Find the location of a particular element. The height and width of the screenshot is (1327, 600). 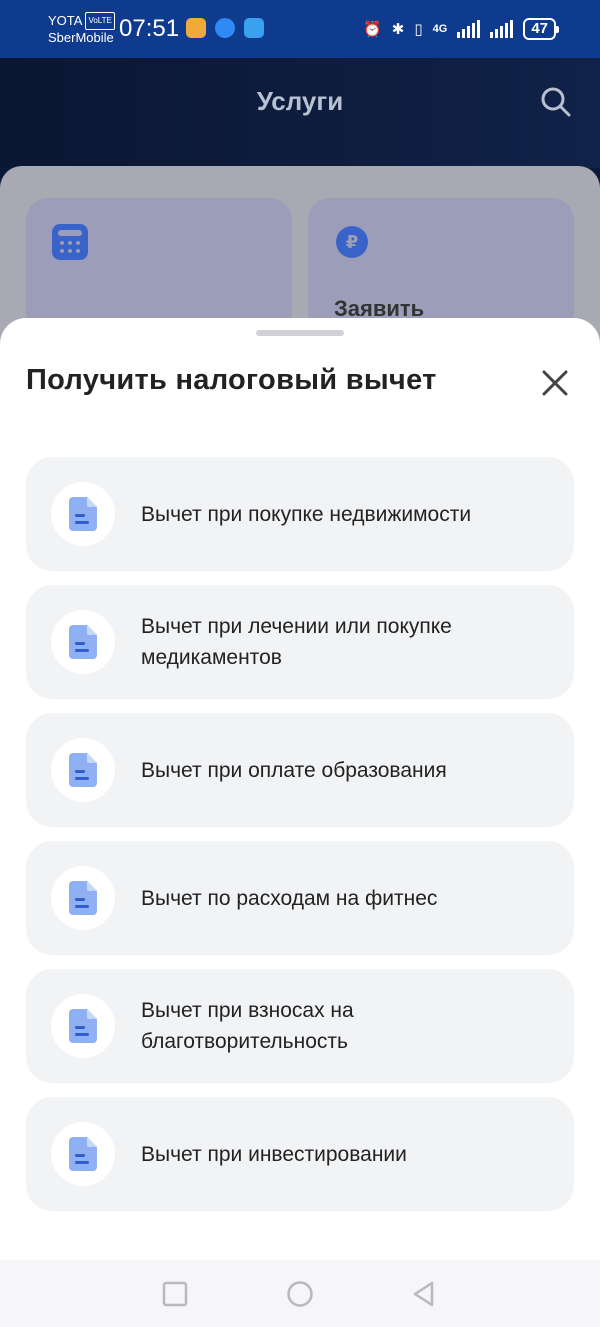

sheet-grabber is located at coordinates (300, 333).